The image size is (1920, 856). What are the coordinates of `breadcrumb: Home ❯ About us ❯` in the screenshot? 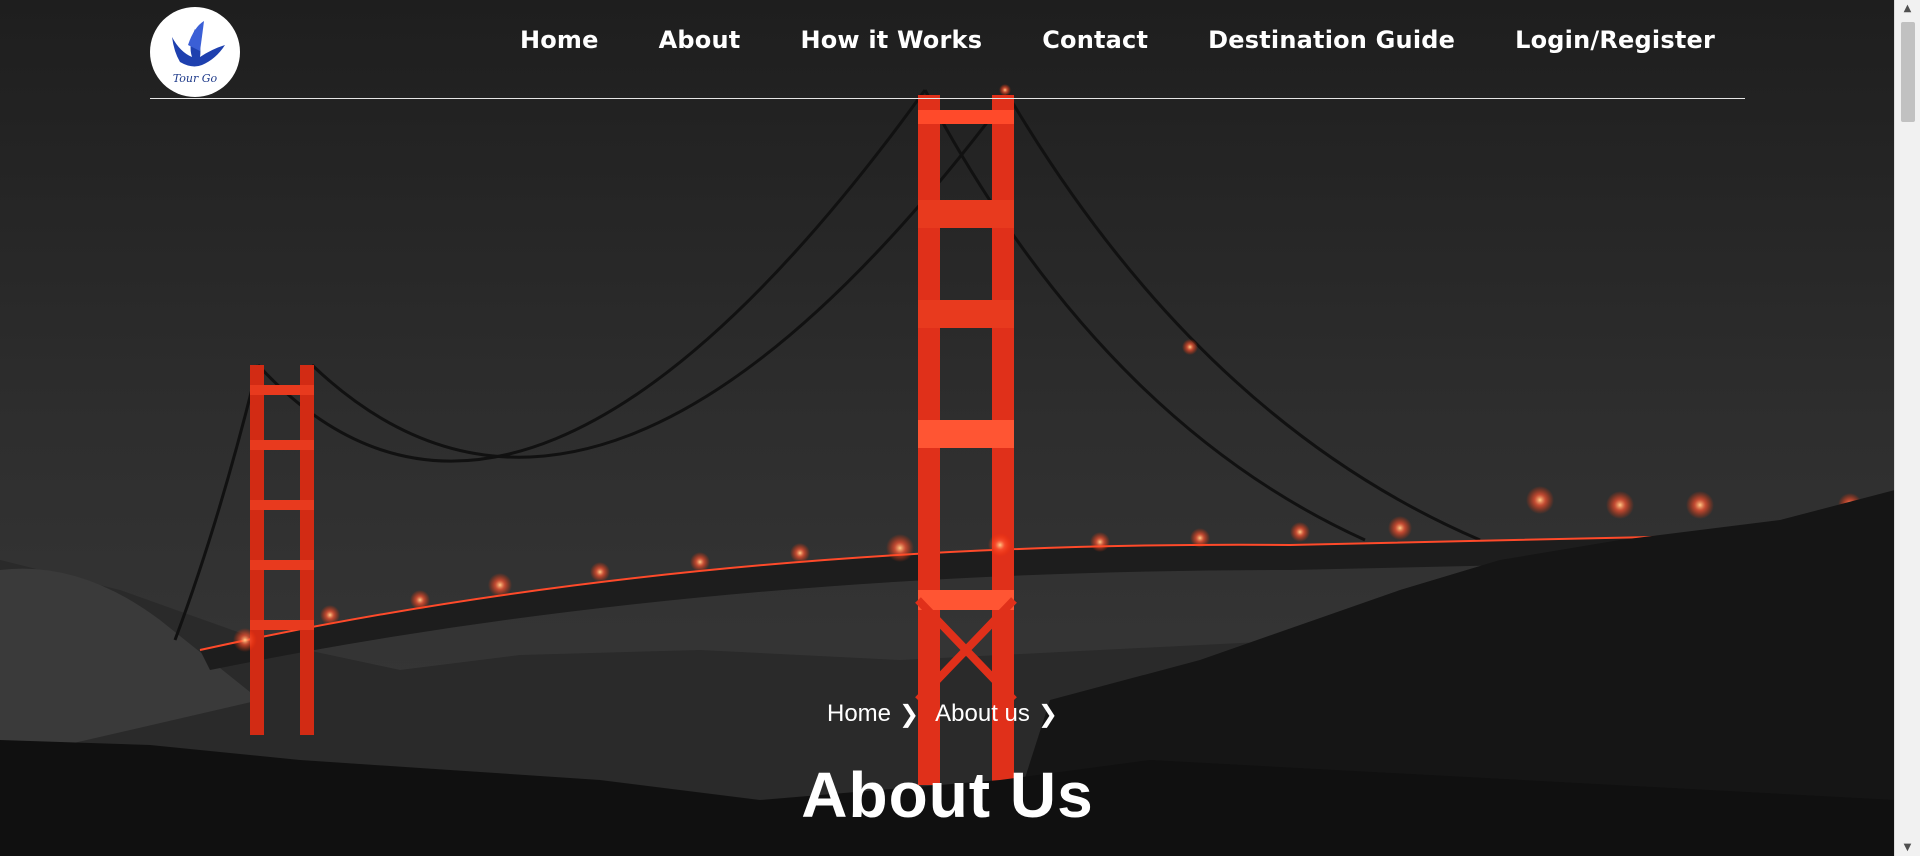 It's located at (947, 714).